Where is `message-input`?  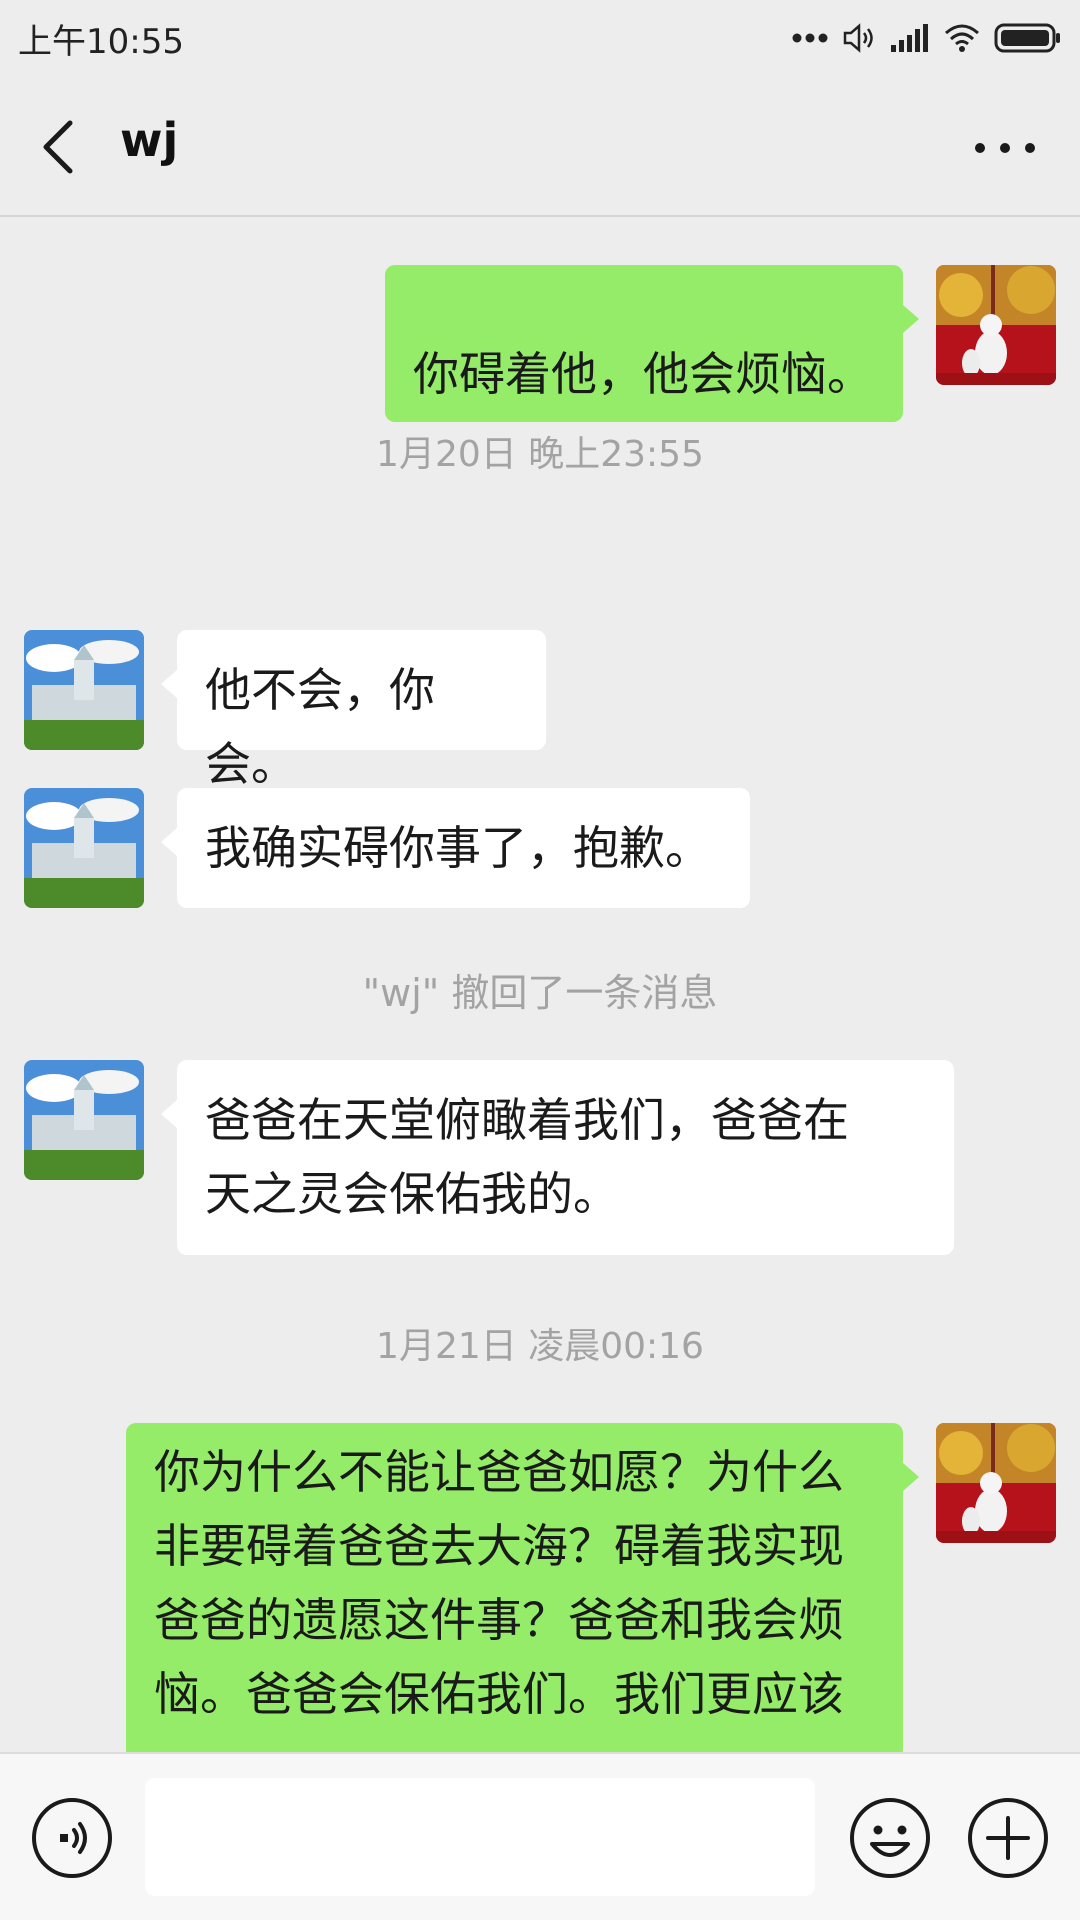 message-input is located at coordinates (480, 1837).